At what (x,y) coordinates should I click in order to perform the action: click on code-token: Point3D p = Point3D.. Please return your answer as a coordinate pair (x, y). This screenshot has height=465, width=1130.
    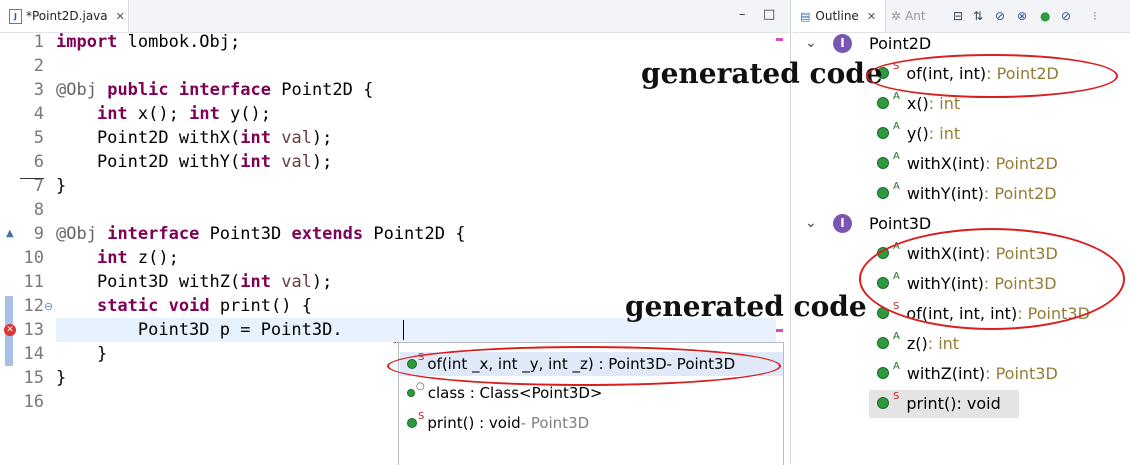
    Looking at the image, I should click on (199, 330).